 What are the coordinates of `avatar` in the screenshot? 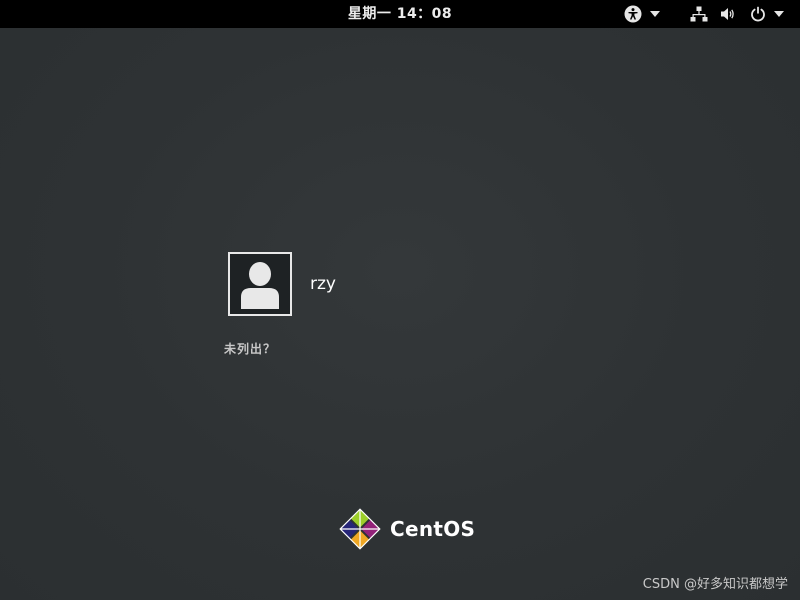 It's located at (260, 284).